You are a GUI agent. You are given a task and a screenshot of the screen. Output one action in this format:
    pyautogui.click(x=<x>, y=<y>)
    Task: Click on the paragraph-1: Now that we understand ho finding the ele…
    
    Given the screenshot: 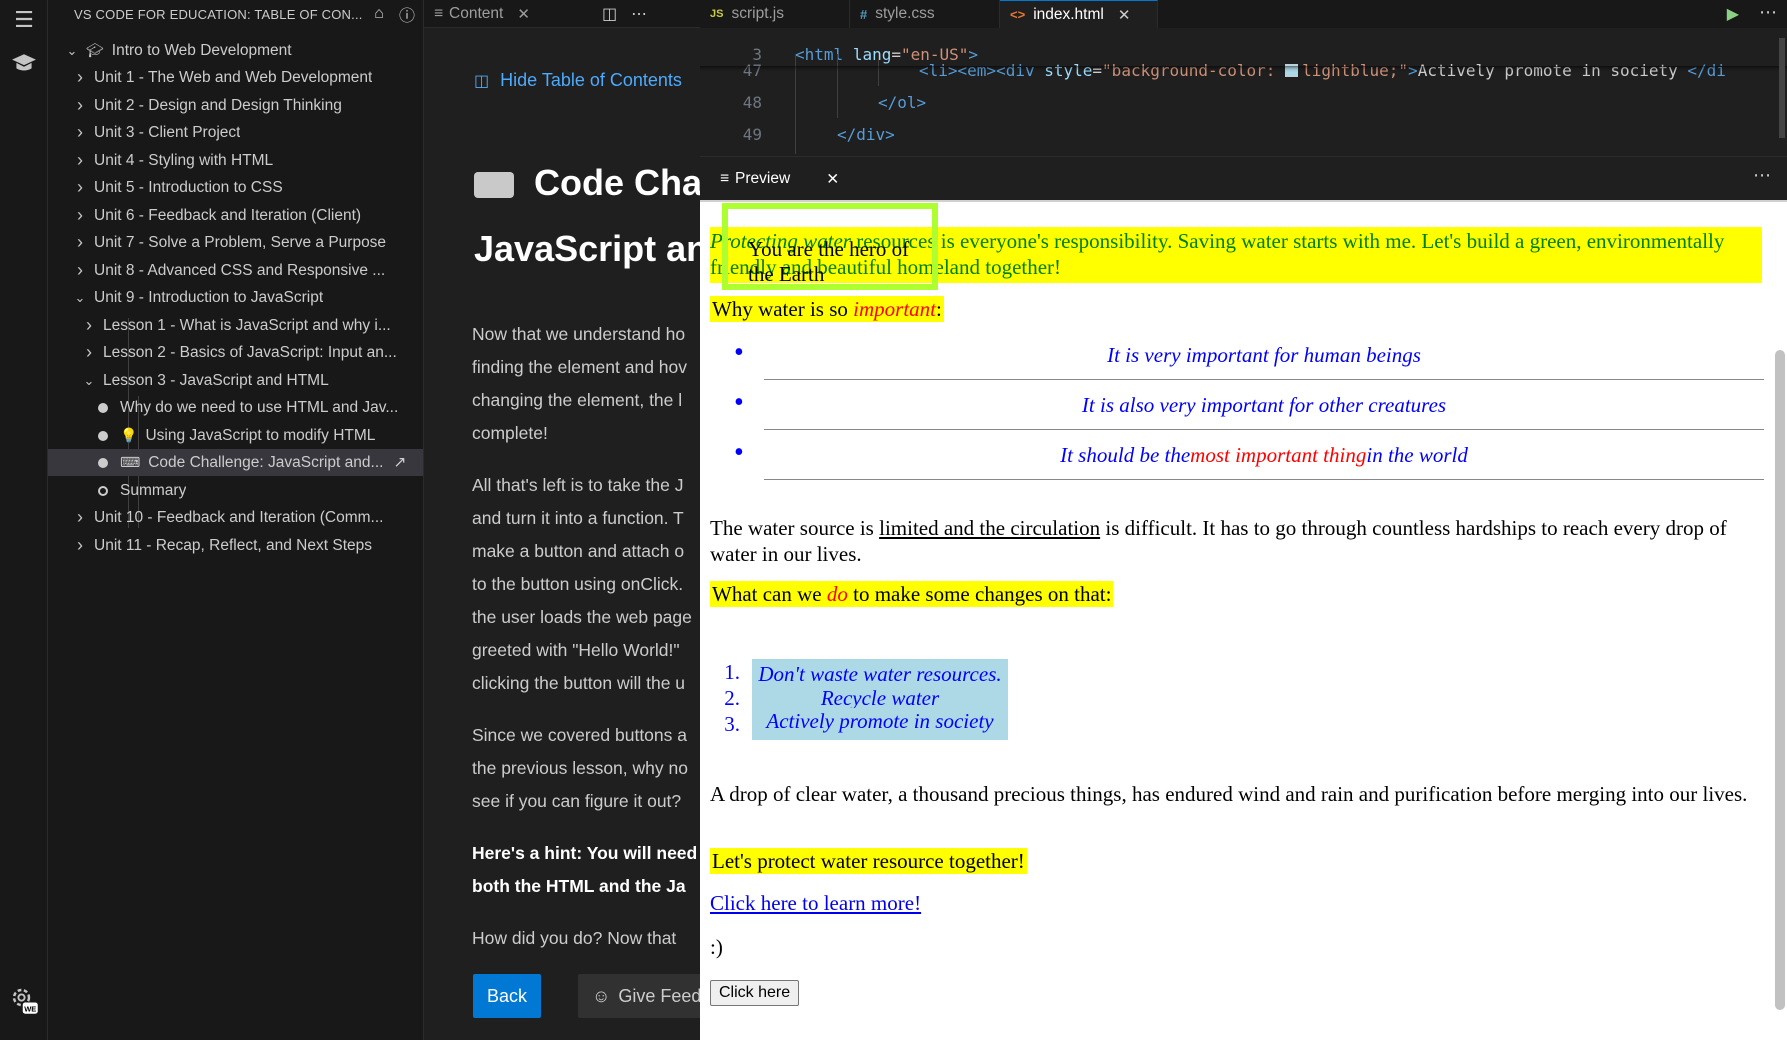 What is the action you would take?
    pyautogui.click(x=586, y=384)
    